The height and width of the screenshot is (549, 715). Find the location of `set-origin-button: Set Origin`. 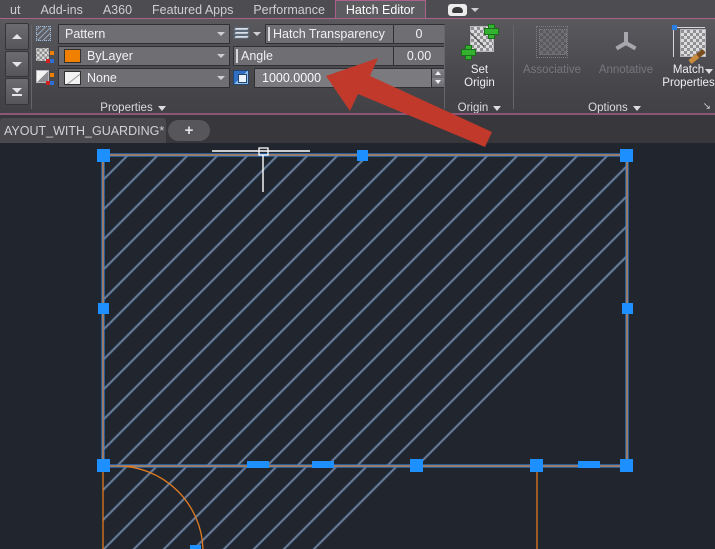

set-origin-button: Set Origin is located at coordinates (479, 56).